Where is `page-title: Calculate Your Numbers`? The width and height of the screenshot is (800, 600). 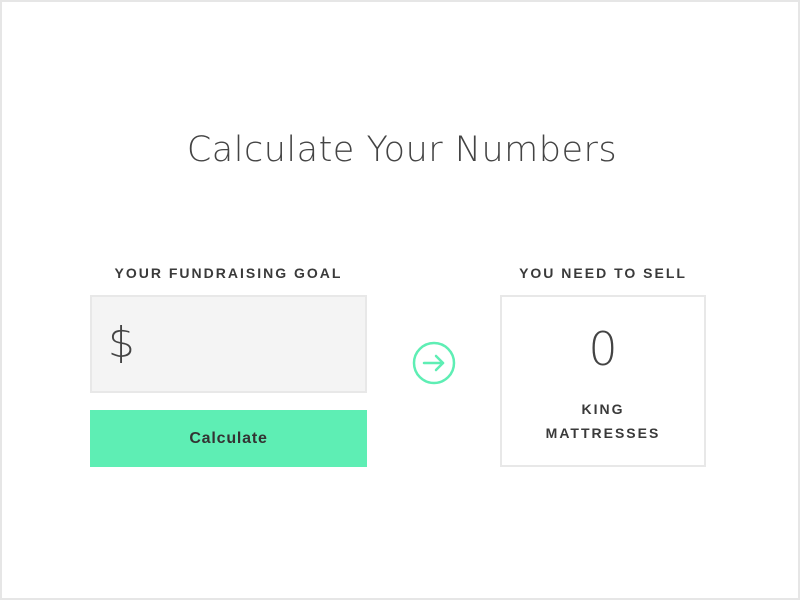
page-title: Calculate Your Numbers is located at coordinates (402, 150).